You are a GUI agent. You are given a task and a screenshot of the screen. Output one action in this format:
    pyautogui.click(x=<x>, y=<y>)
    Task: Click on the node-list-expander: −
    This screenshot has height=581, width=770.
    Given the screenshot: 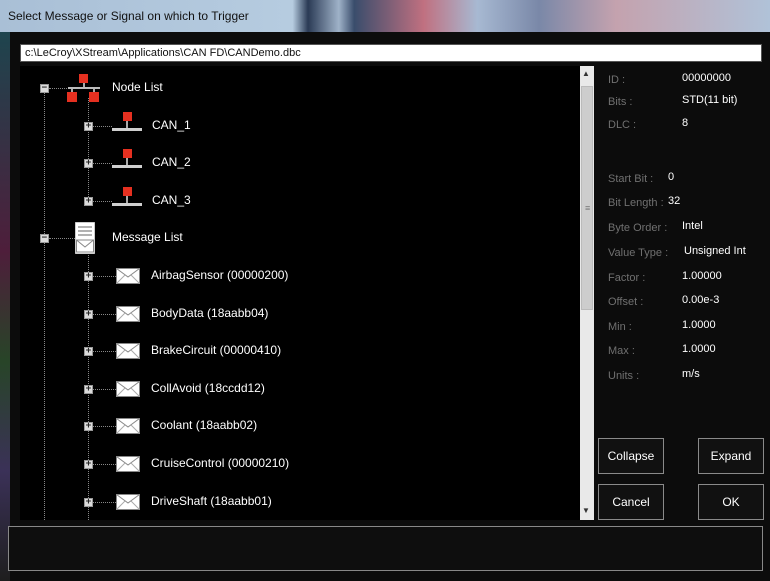 What is the action you would take?
    pyautogui.click(x=44, y=88)
    